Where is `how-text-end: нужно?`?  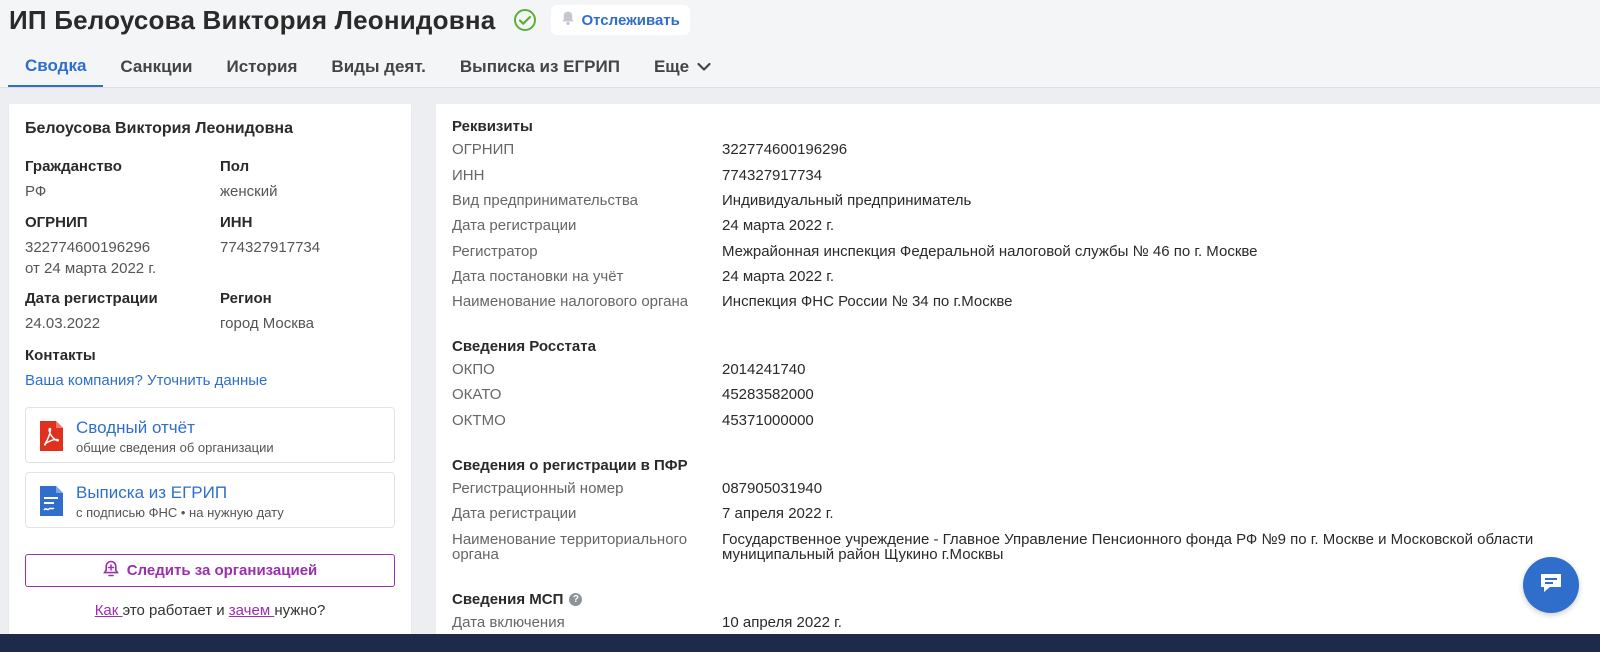 how-text-end: нужно? is located at coordinates (300, 610).